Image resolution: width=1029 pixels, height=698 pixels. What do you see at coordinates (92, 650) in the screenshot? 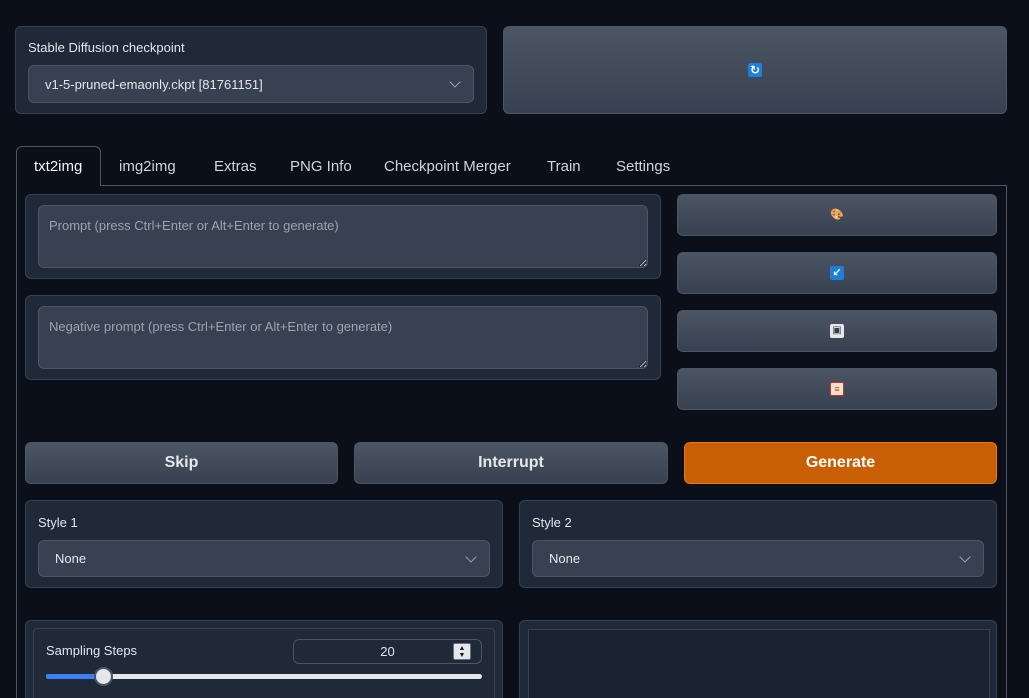
I see `sampling-steps-label: Sampling Steps` at bounding box center [92, 650].